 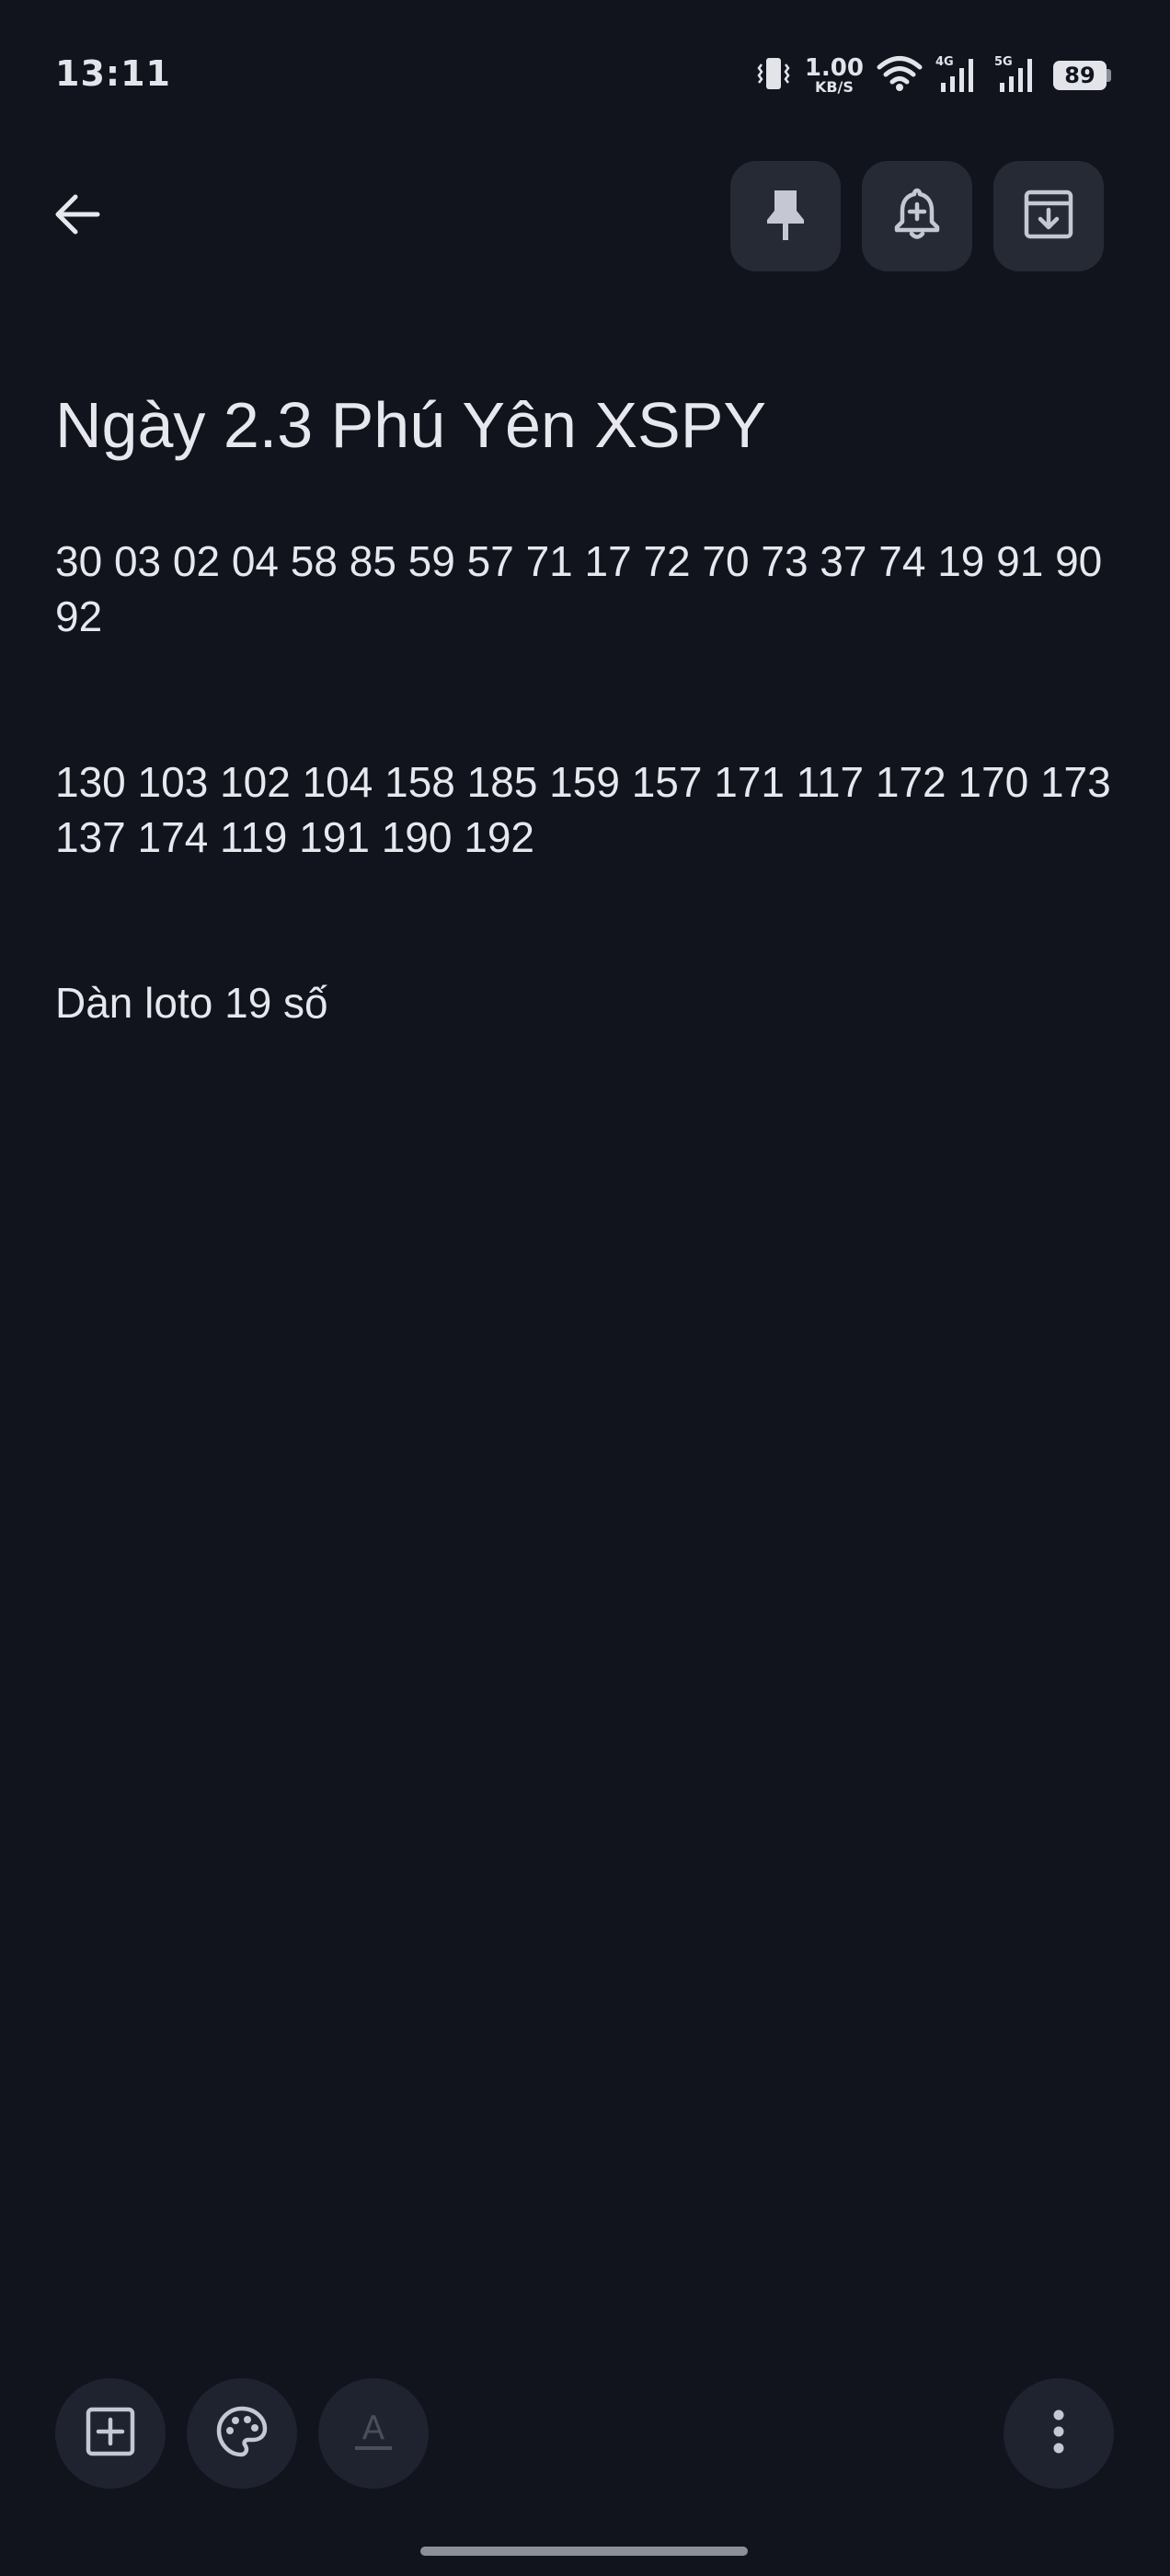 I want to click on battery-icon: 89, so click(x=1082, y=75).